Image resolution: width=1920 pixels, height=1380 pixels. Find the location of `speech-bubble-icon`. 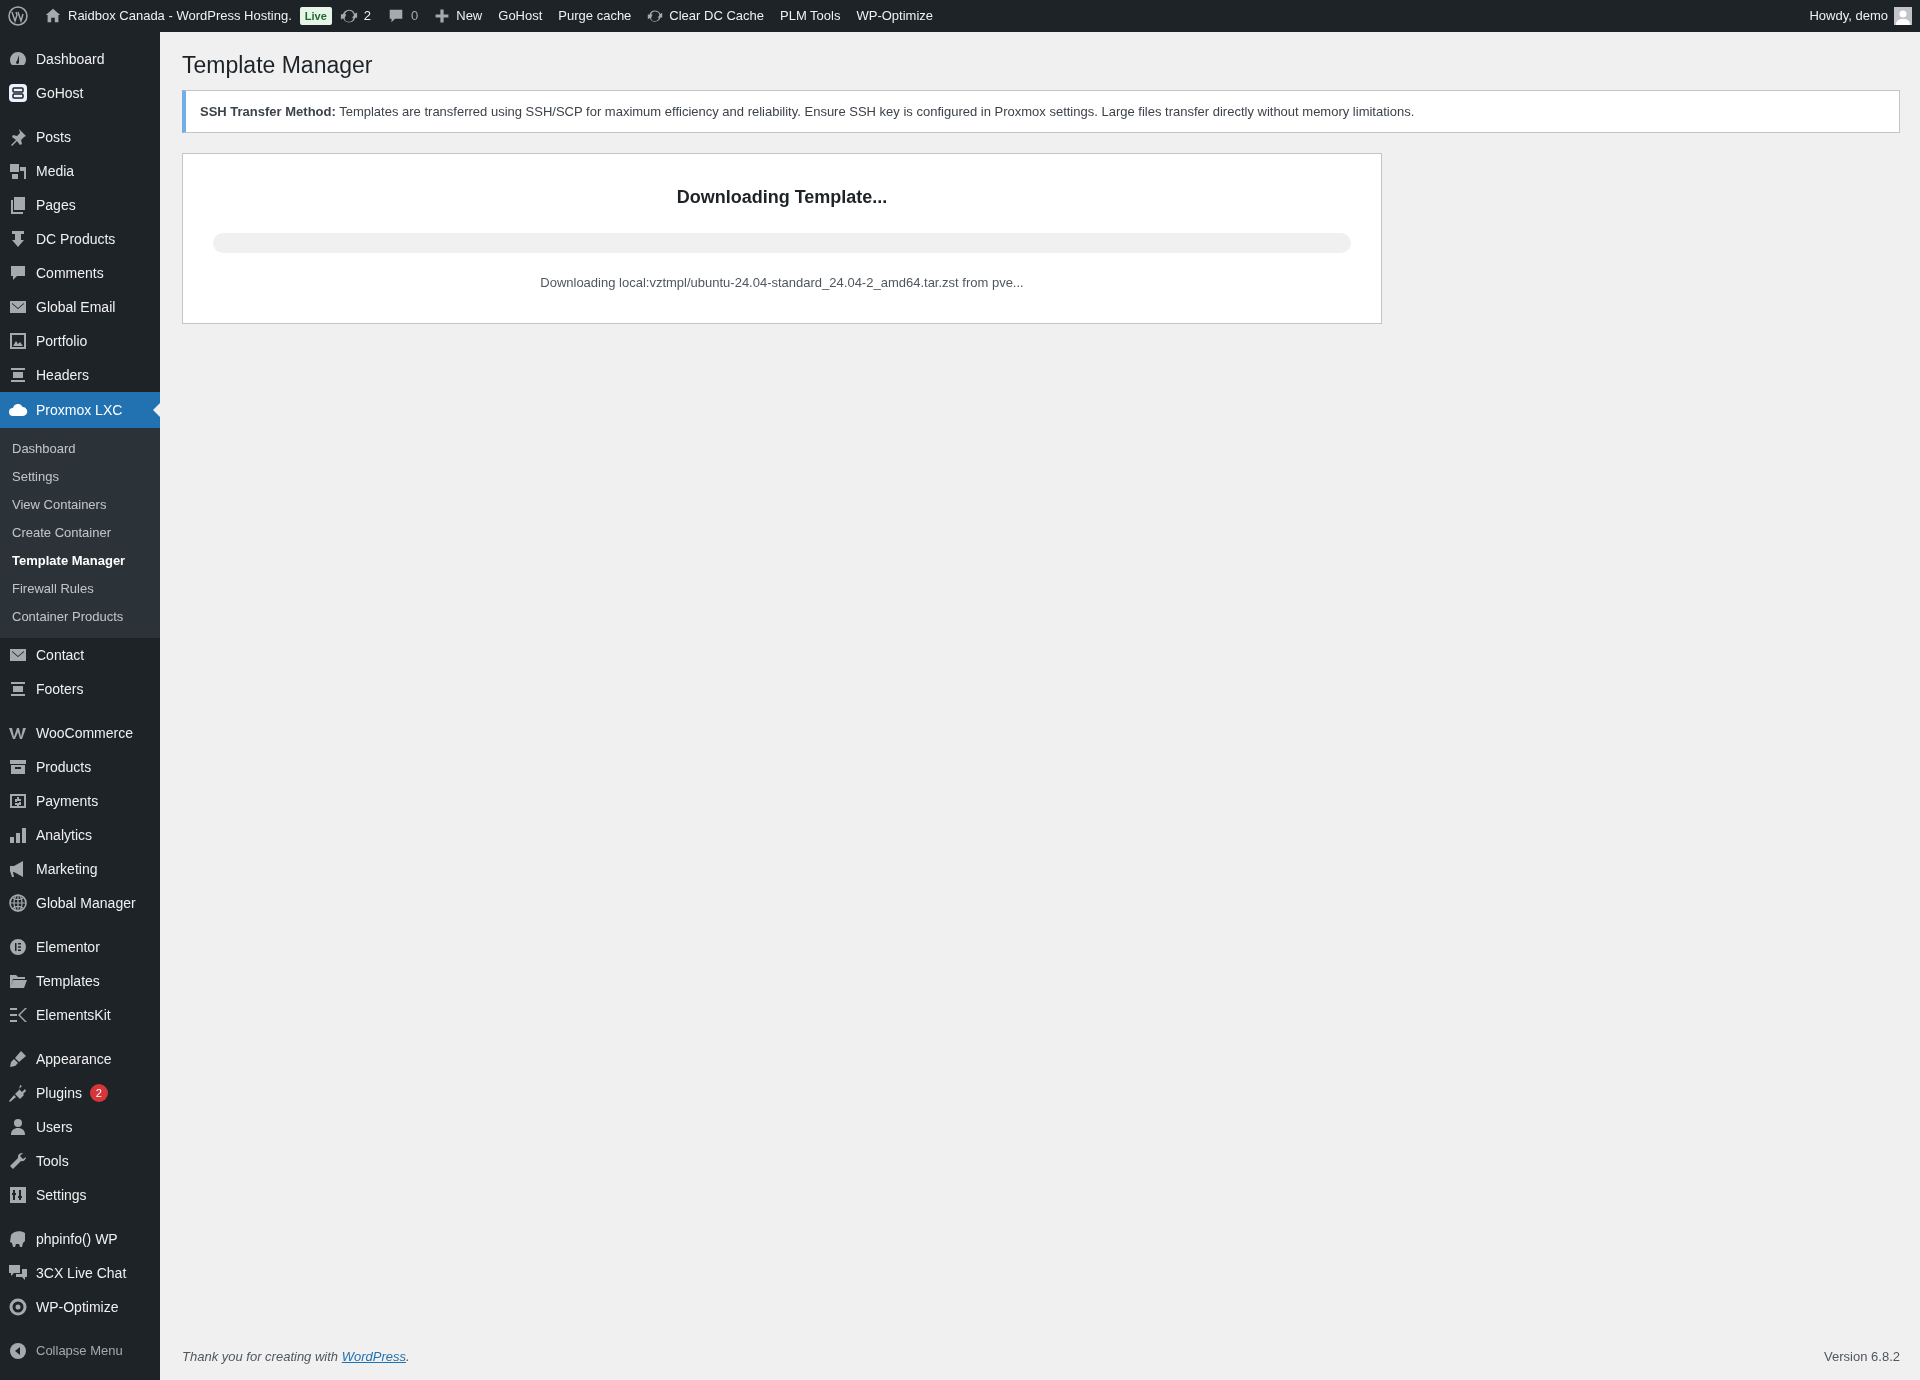

speech-bubble-icon is located at coordinates (18, 273).